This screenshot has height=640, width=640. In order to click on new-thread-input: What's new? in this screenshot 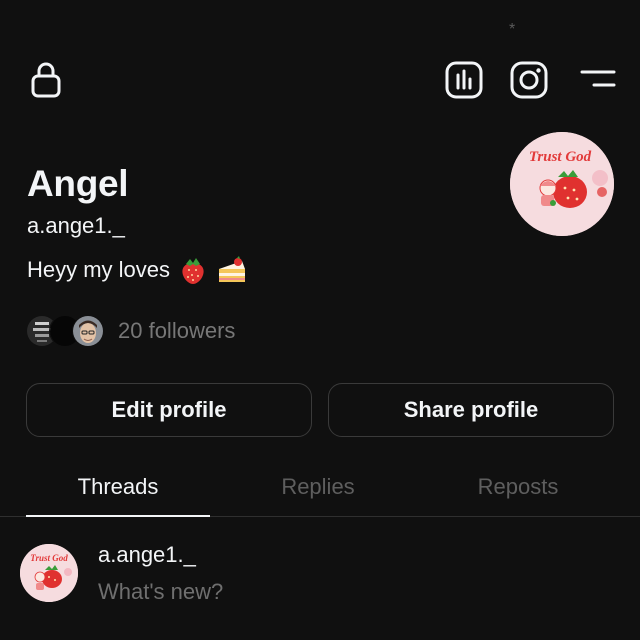, I will do `click(308, 592)`.